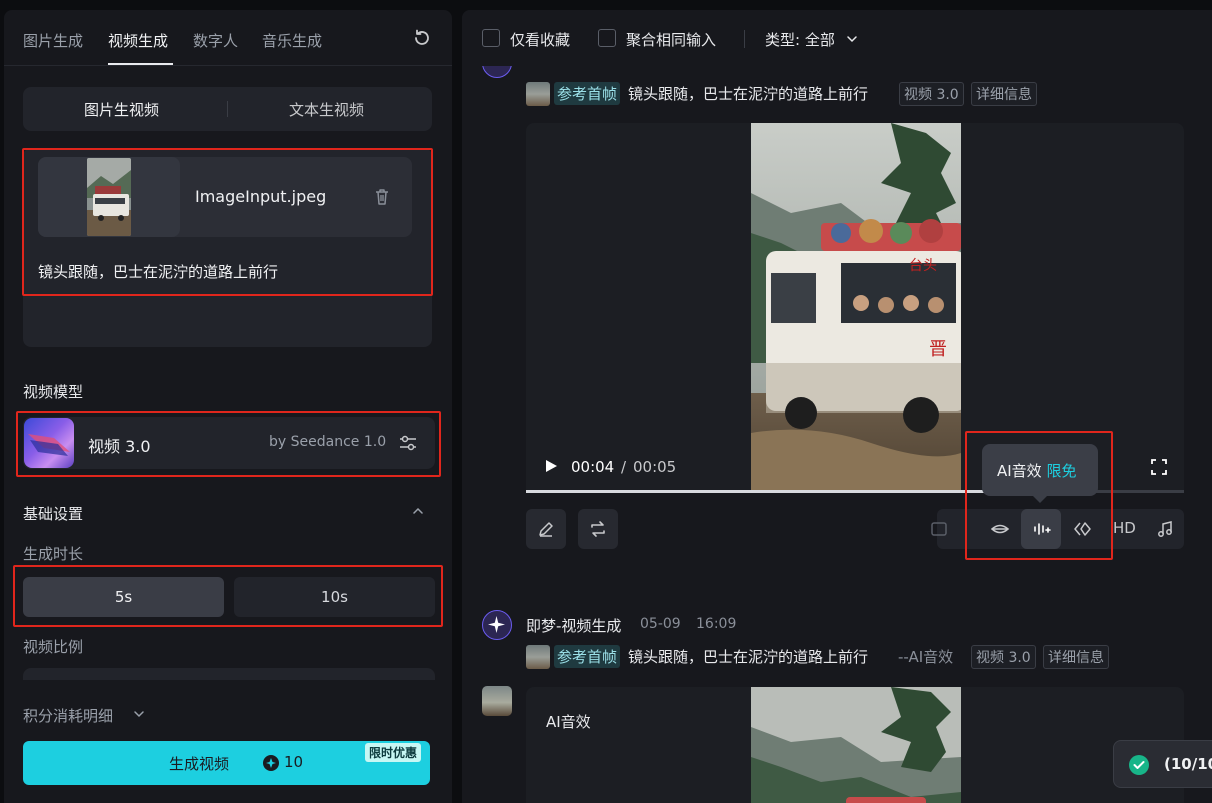  I want to click on segment-divider, so click(227, 109).